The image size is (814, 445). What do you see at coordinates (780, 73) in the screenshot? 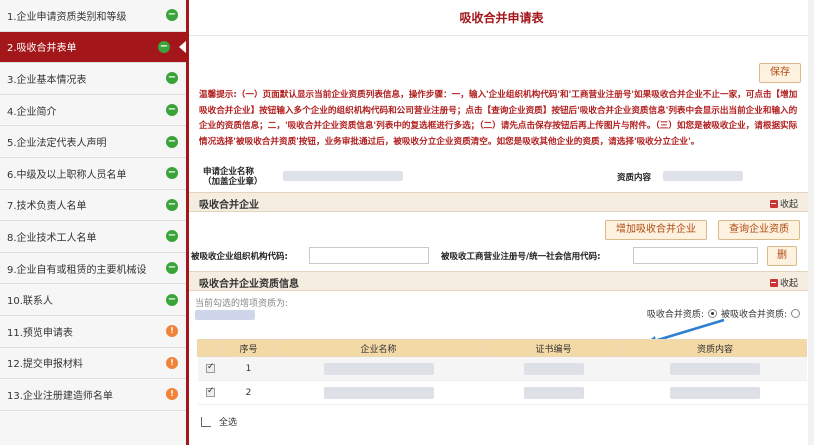
I see `save-button: 保存` at bounding box center [780, 73].